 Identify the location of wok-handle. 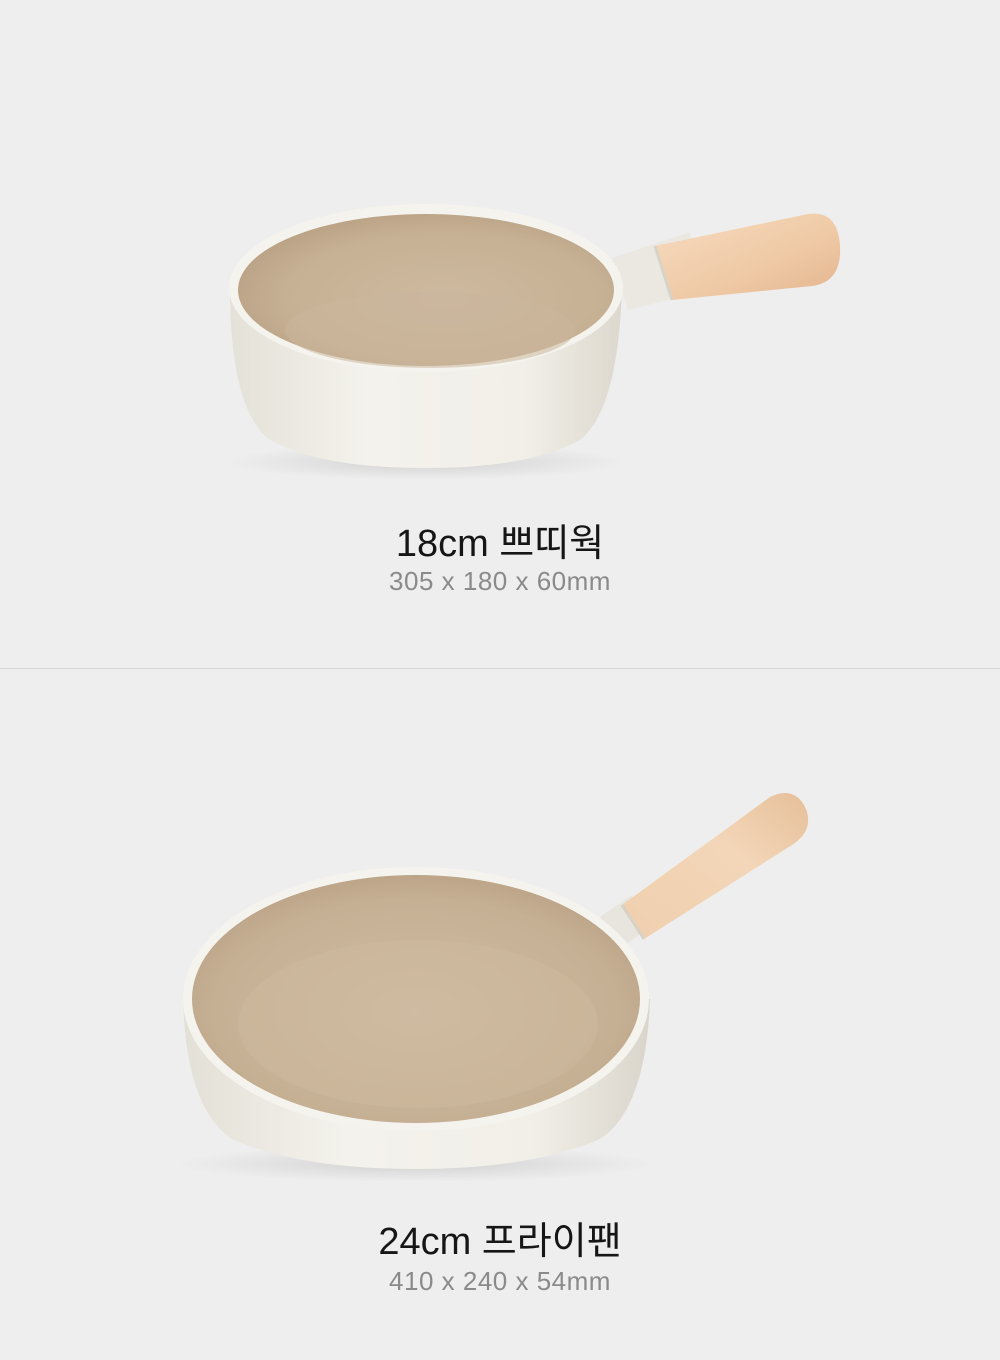
(726, 261).